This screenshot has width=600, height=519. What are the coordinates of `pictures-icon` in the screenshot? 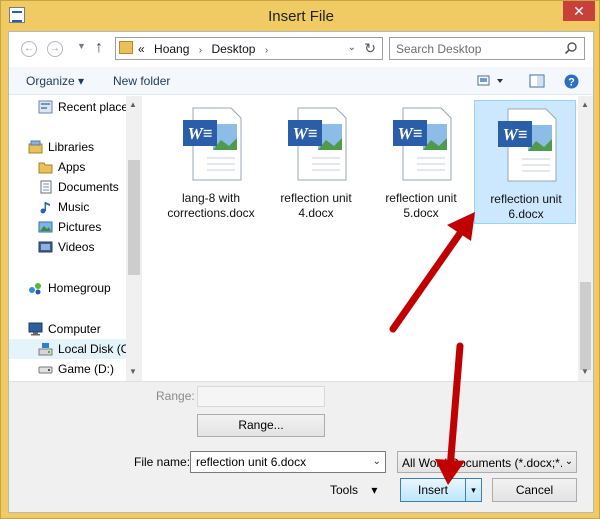 It's located at (45, 227).